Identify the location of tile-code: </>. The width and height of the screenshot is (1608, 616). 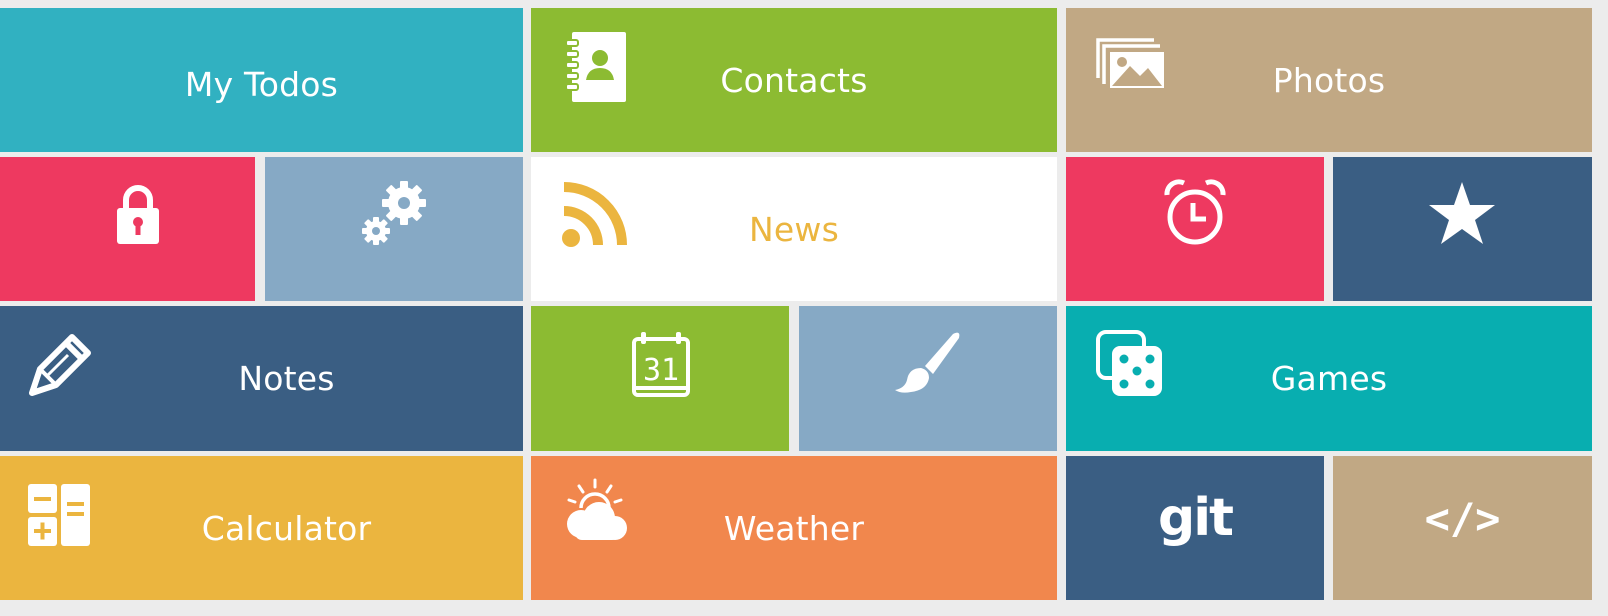
(1462, 528).